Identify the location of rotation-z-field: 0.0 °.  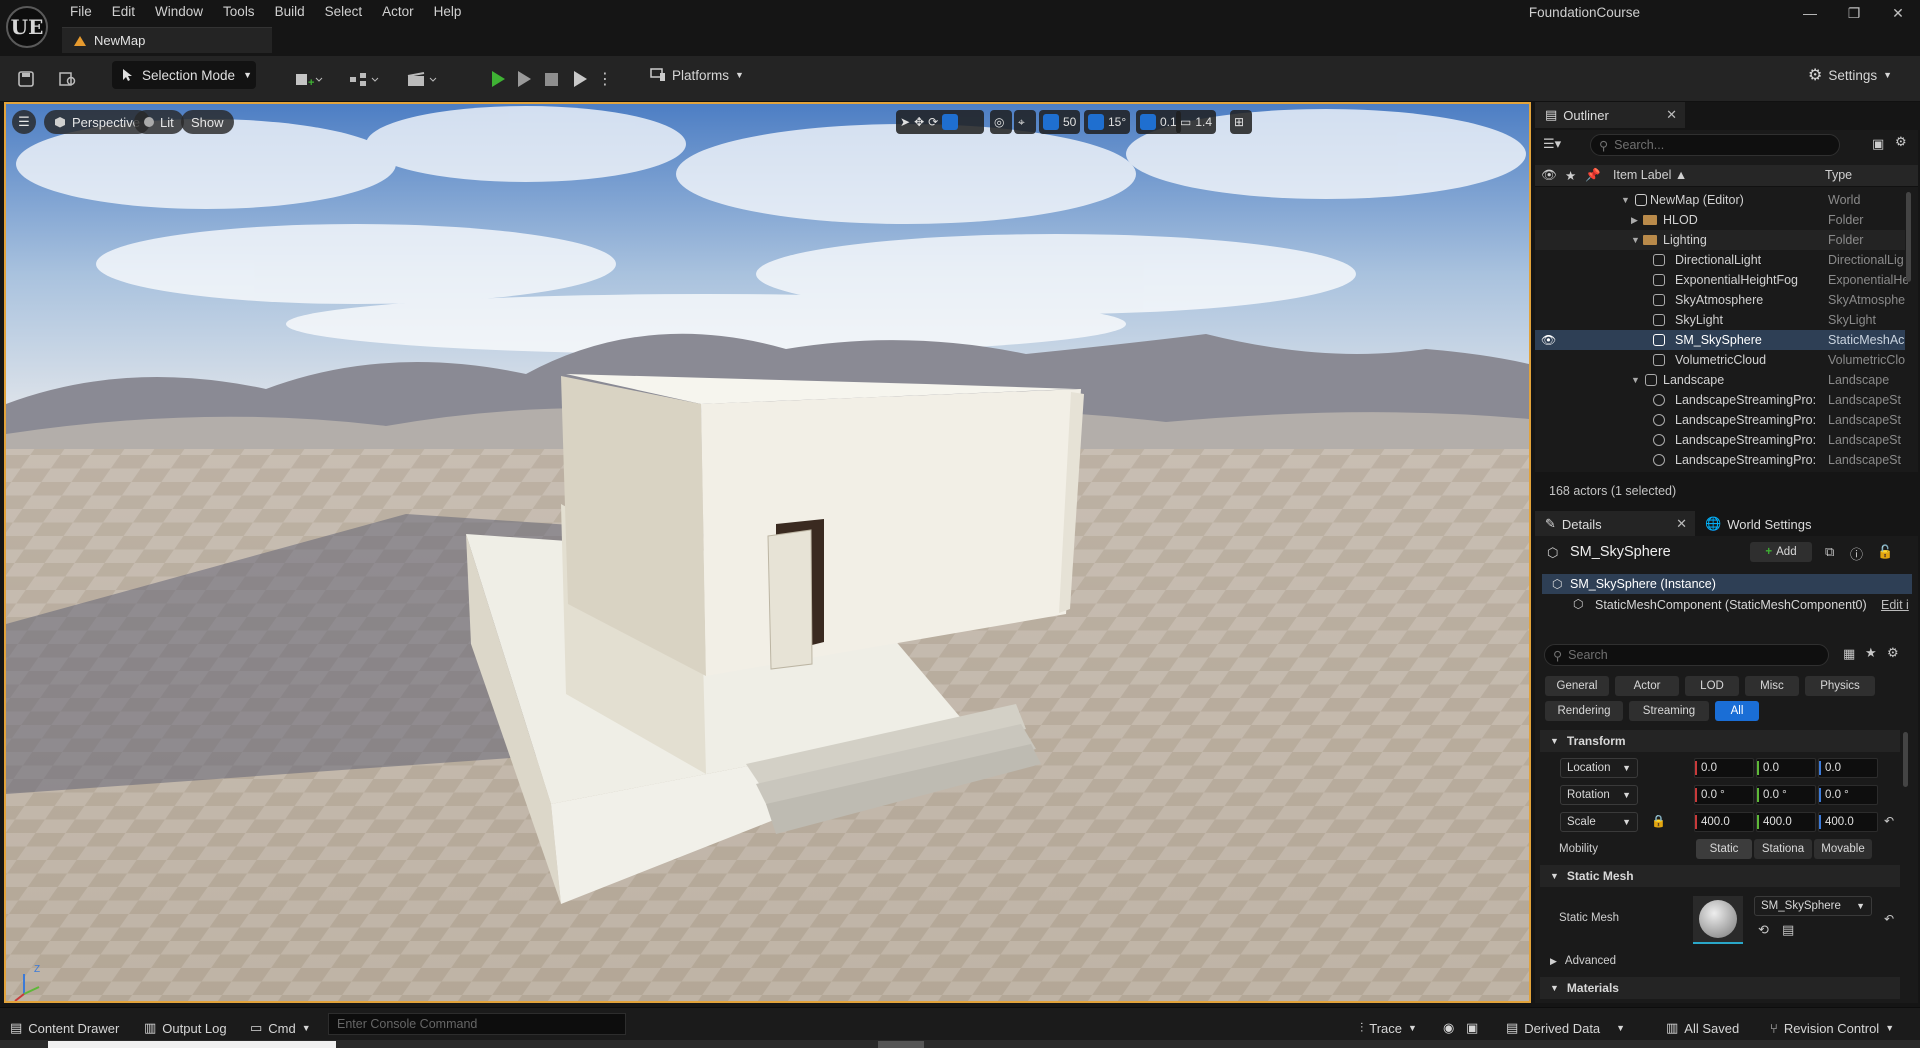
(1848, 795).